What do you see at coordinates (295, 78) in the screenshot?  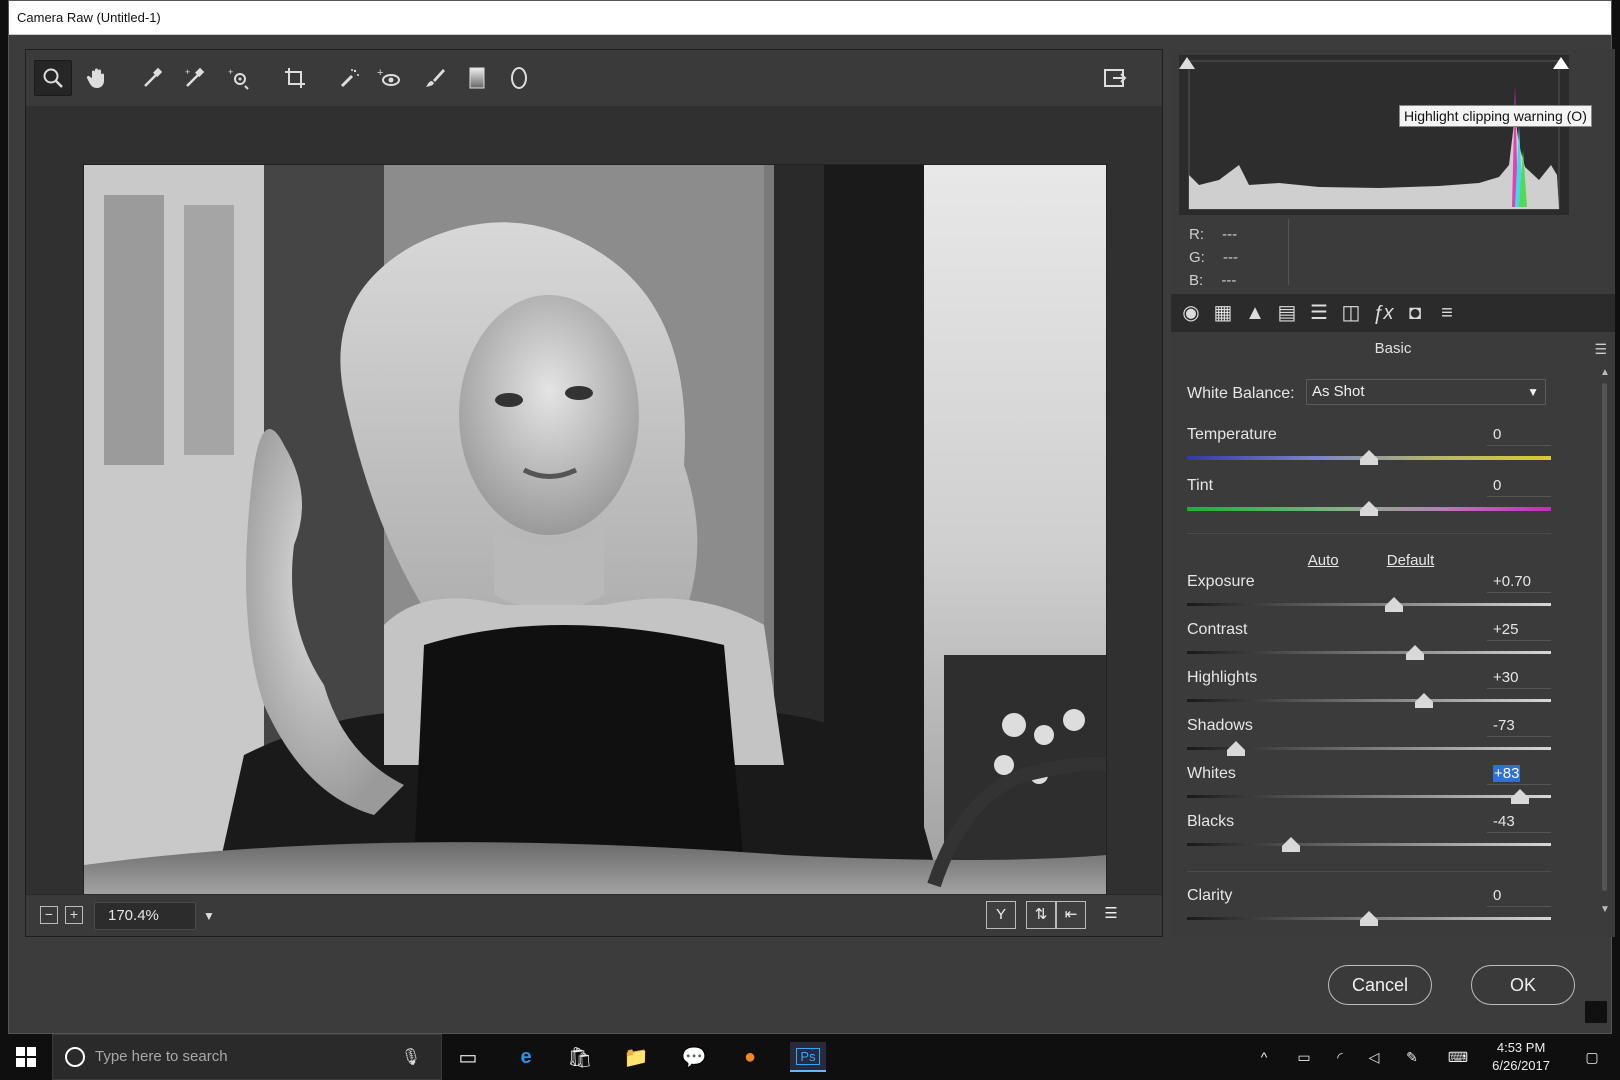 I see `crop-tool-icon` at bounding box center [295, 78].